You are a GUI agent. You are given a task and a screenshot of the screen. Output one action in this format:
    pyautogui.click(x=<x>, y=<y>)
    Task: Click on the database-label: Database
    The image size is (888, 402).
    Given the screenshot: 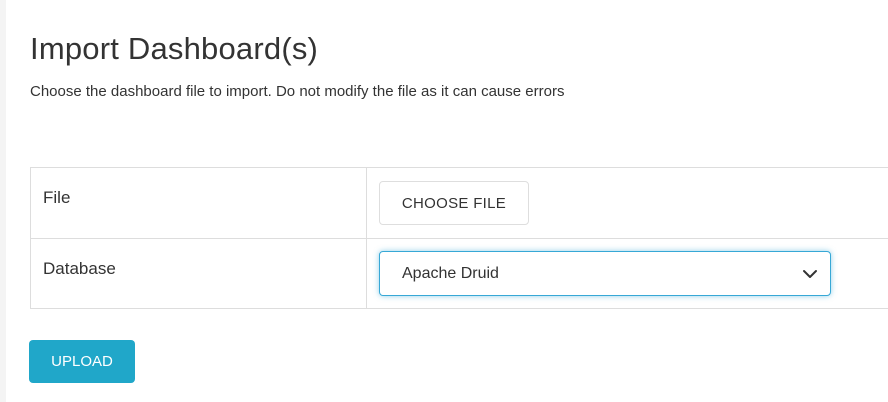 What is the action you would take?
    pyautogui.click(x=79, y=268)
    